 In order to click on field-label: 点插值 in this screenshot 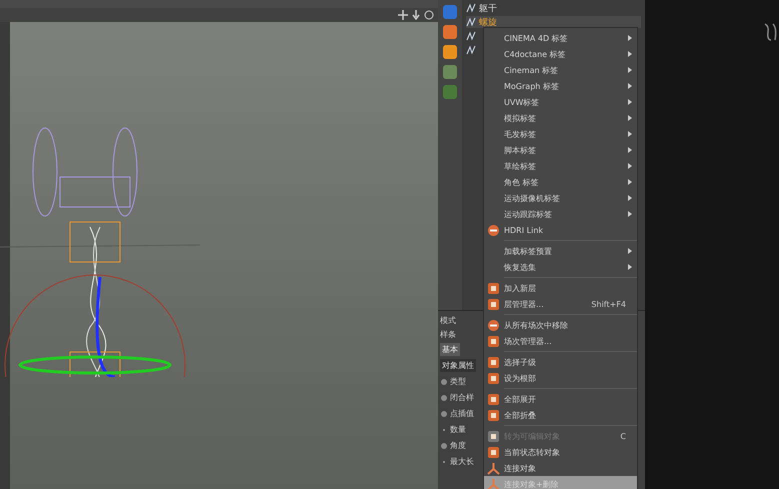, I will do `click(462, 413)`.